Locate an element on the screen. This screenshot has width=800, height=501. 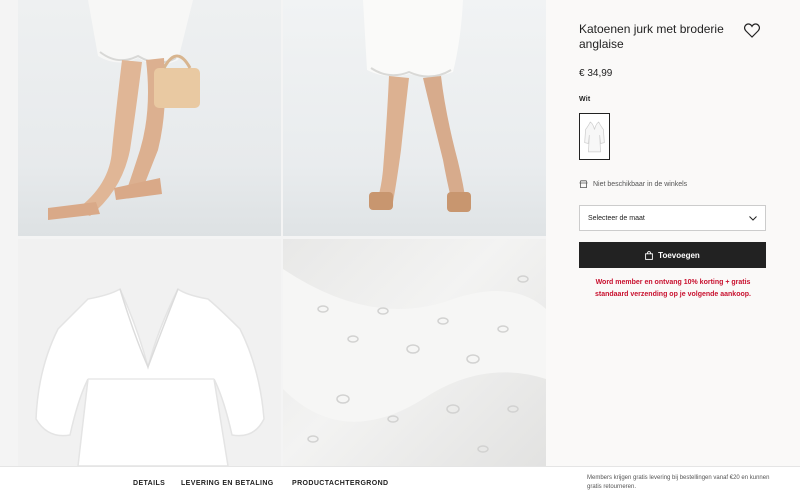
tab-delivery-payment: LEVERING EN BETALING is located at coordinates (227, 483).